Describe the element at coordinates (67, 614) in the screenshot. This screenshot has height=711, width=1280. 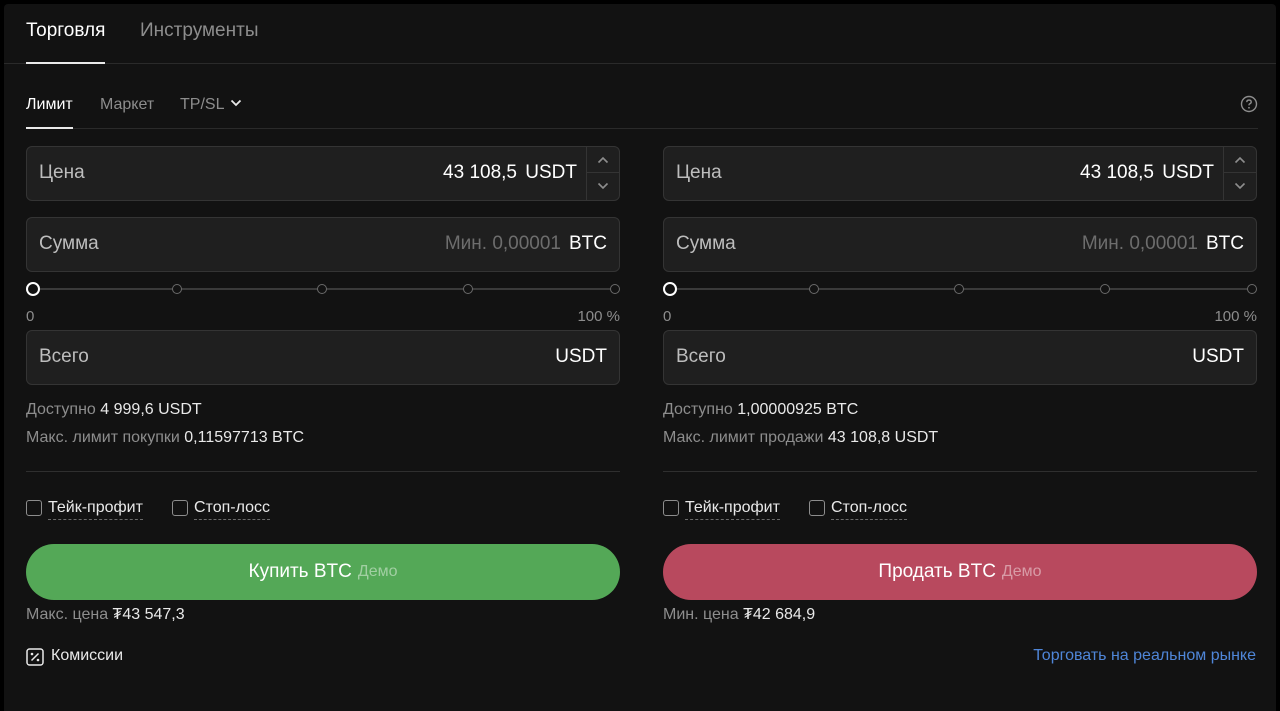
I see `buy-max-price-label: Макс. цена` at that location.